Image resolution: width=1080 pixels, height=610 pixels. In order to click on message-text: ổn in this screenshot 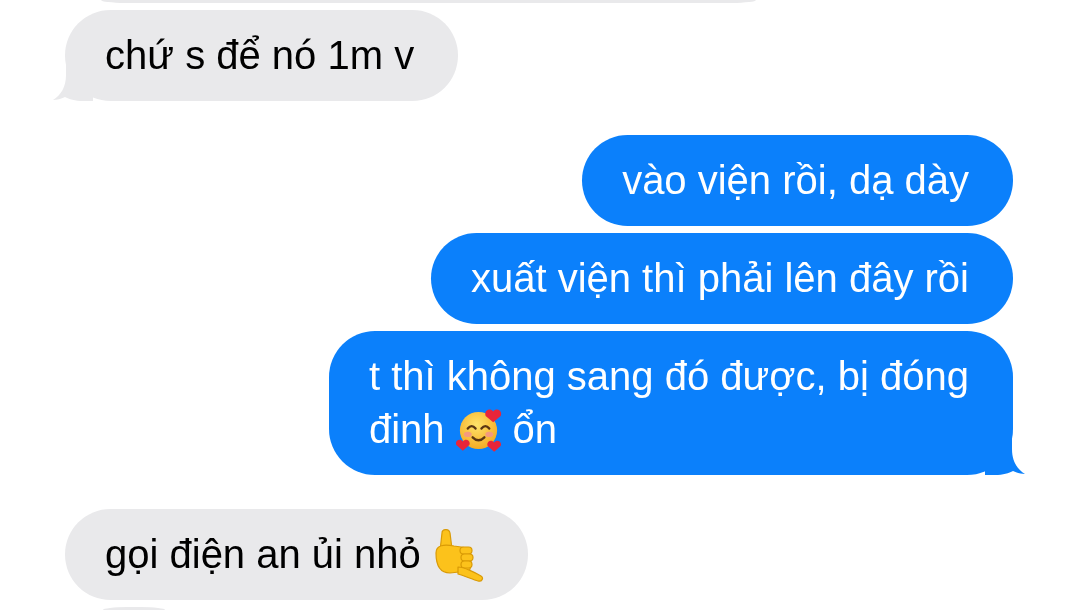, I will do `click(535, 429)`.